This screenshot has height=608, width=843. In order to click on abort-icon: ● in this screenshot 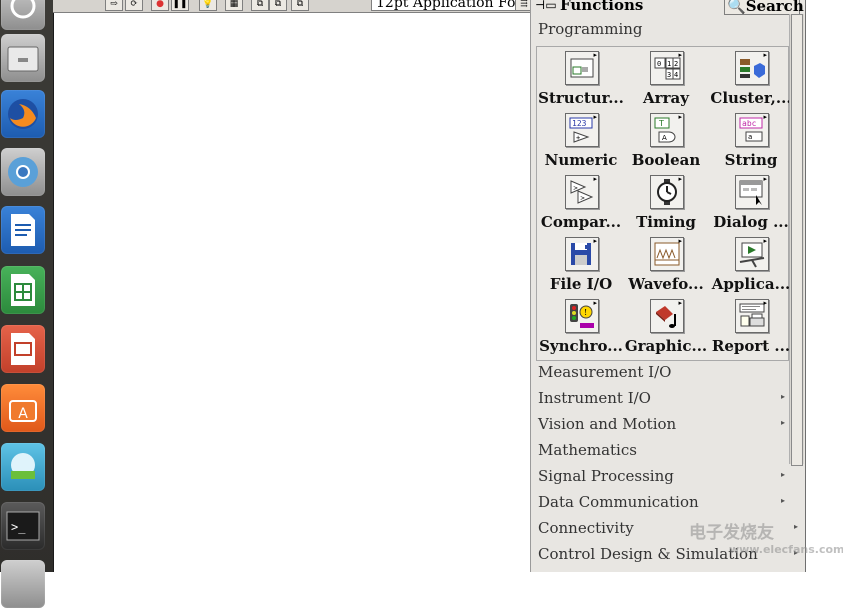, I will do `click(160, 5)`.